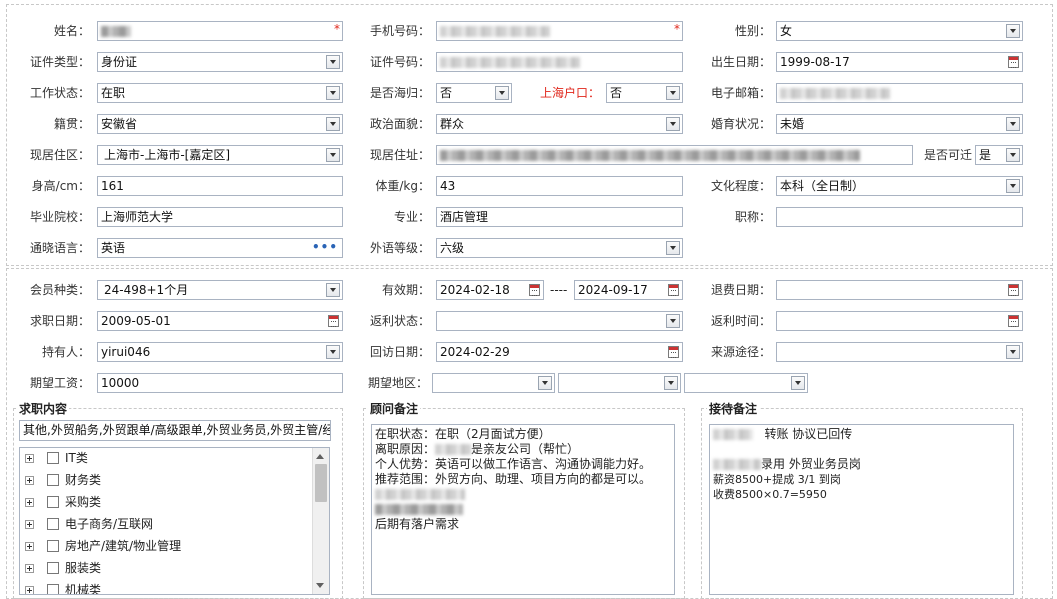 The width and height of the screenshot is (1057, 599). I want to click on weight-field: 43, so click(559, 186).